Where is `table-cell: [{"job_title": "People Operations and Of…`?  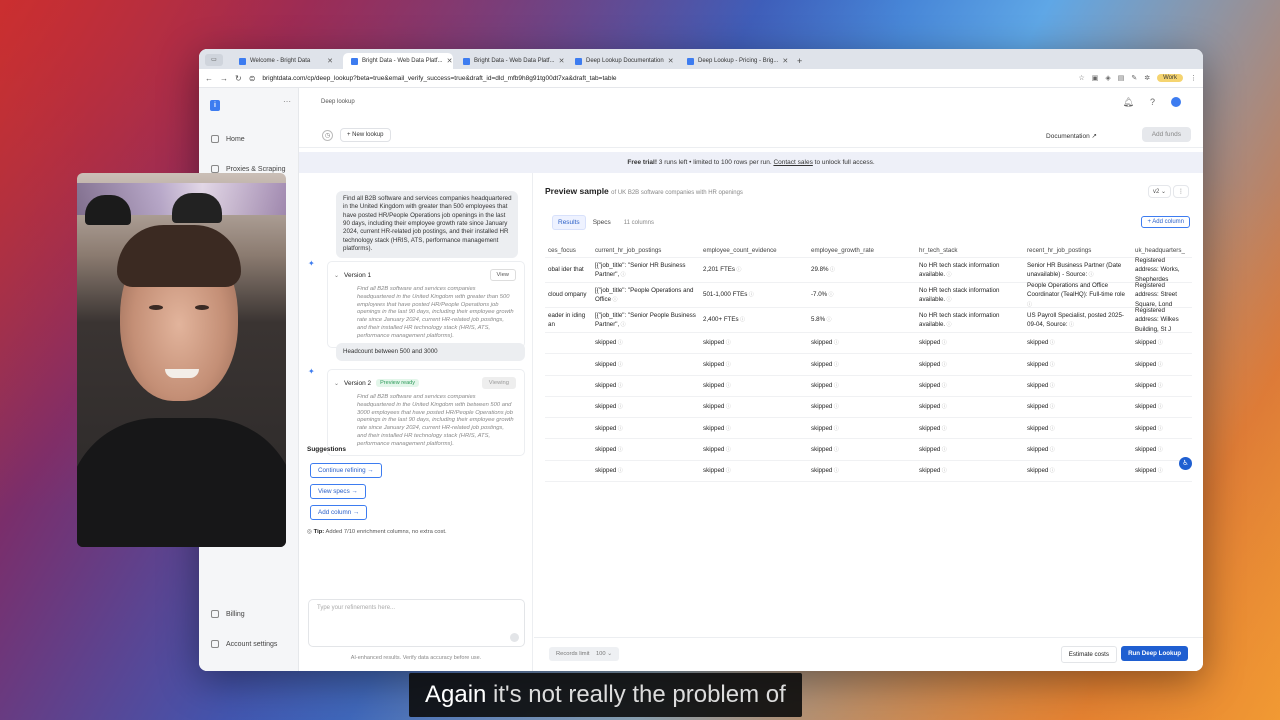 table-cell: [{"job_title": "People Operations and Of… is located at coordinates (646, 295).